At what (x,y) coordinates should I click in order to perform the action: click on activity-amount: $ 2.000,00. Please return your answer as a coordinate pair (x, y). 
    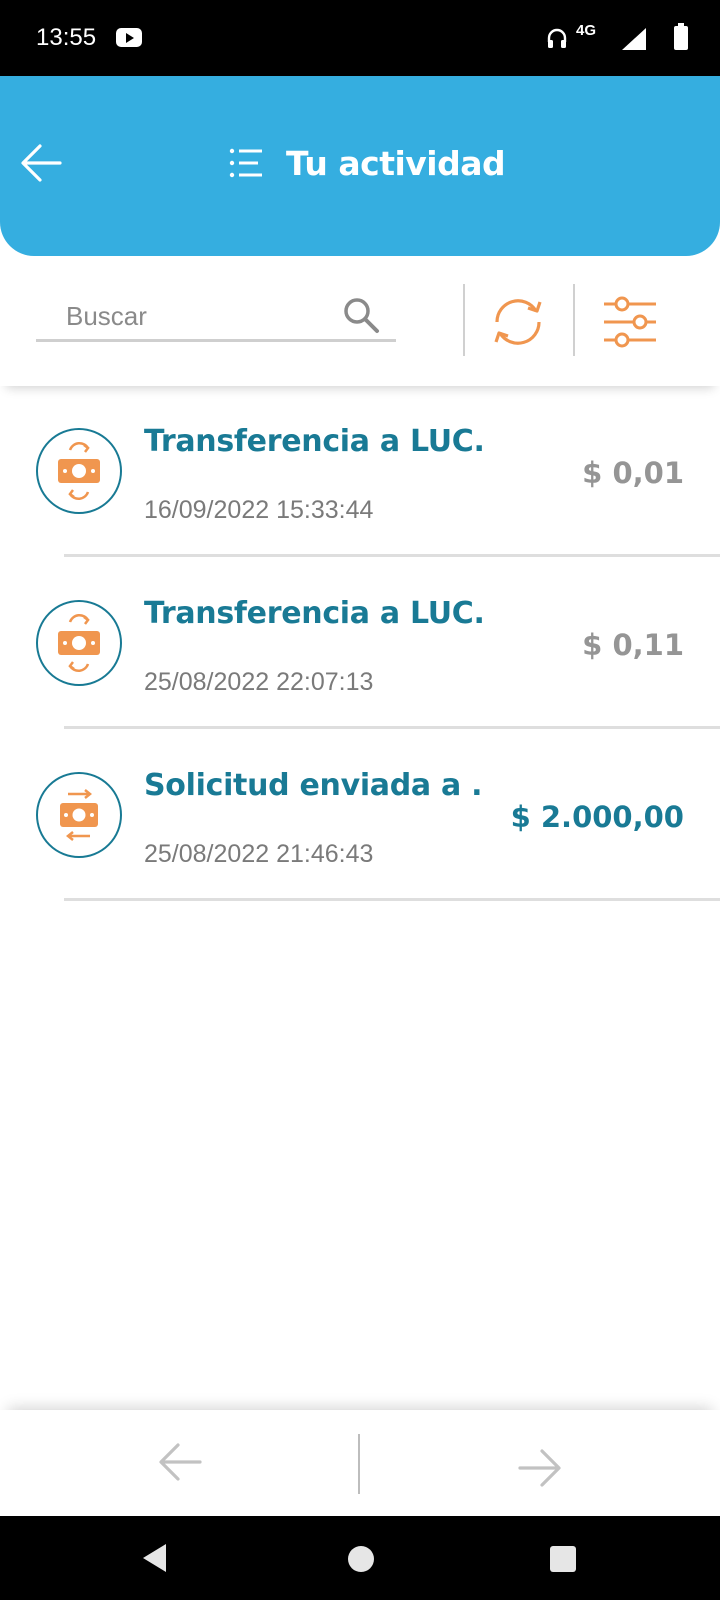
    Looking at the image, I should click on (597, 817).